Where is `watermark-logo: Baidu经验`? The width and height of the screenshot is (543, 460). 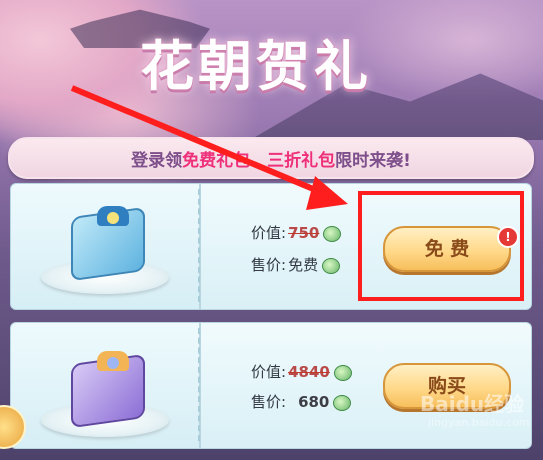
watermark-logo: Baidu经验 is located at coordinates (472, 404).